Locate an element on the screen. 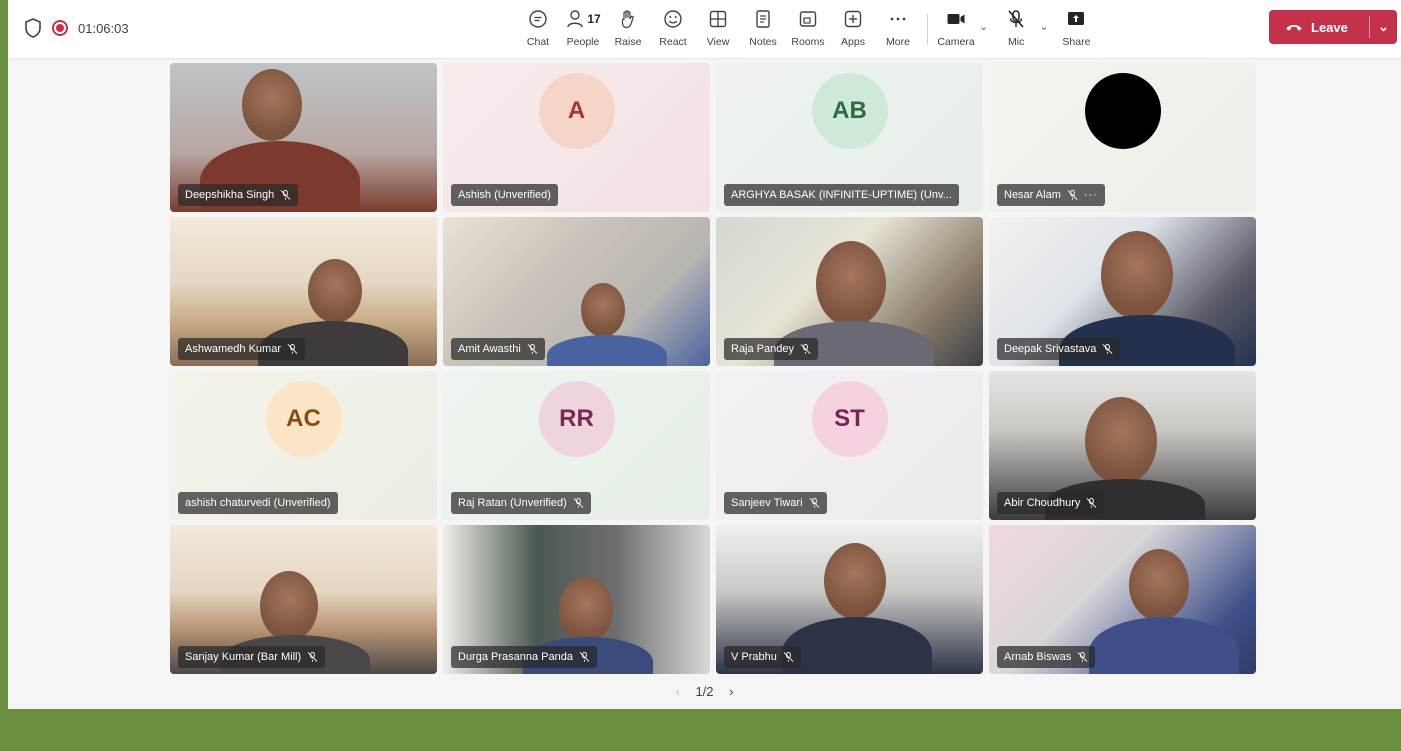  share-button: Share is located at coordinates (1076, 28).